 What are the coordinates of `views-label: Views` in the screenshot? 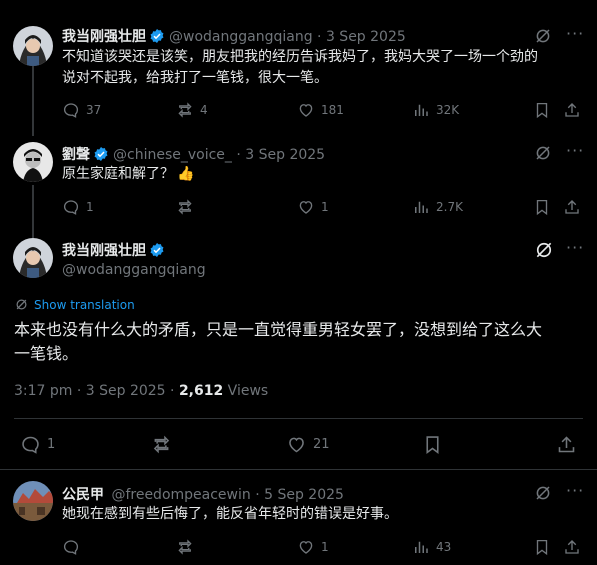 It's located at (246, 391).